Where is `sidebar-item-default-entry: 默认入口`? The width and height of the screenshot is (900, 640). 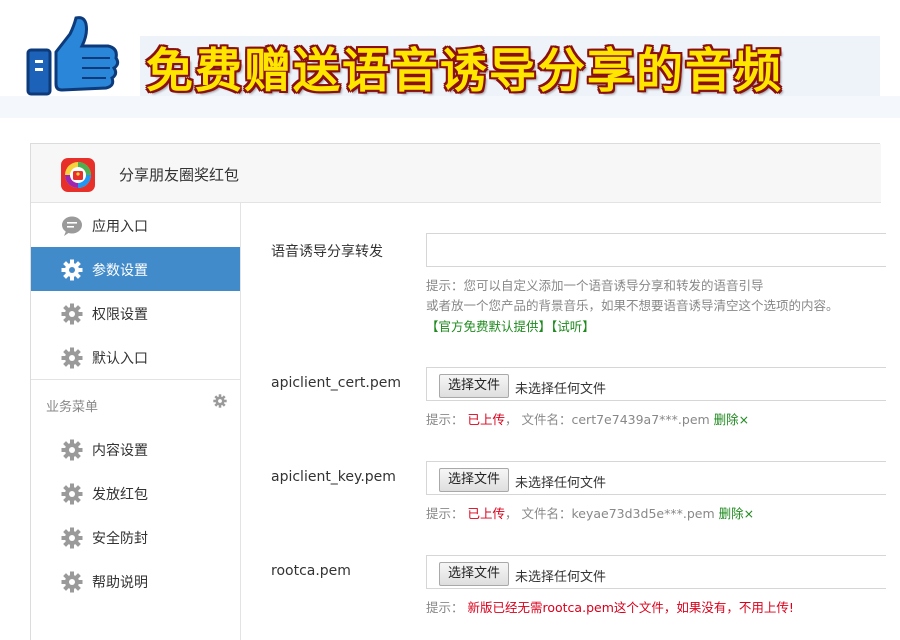 sidebar-item-default-entry: 默认入口 is located at coordinates (135, 357).